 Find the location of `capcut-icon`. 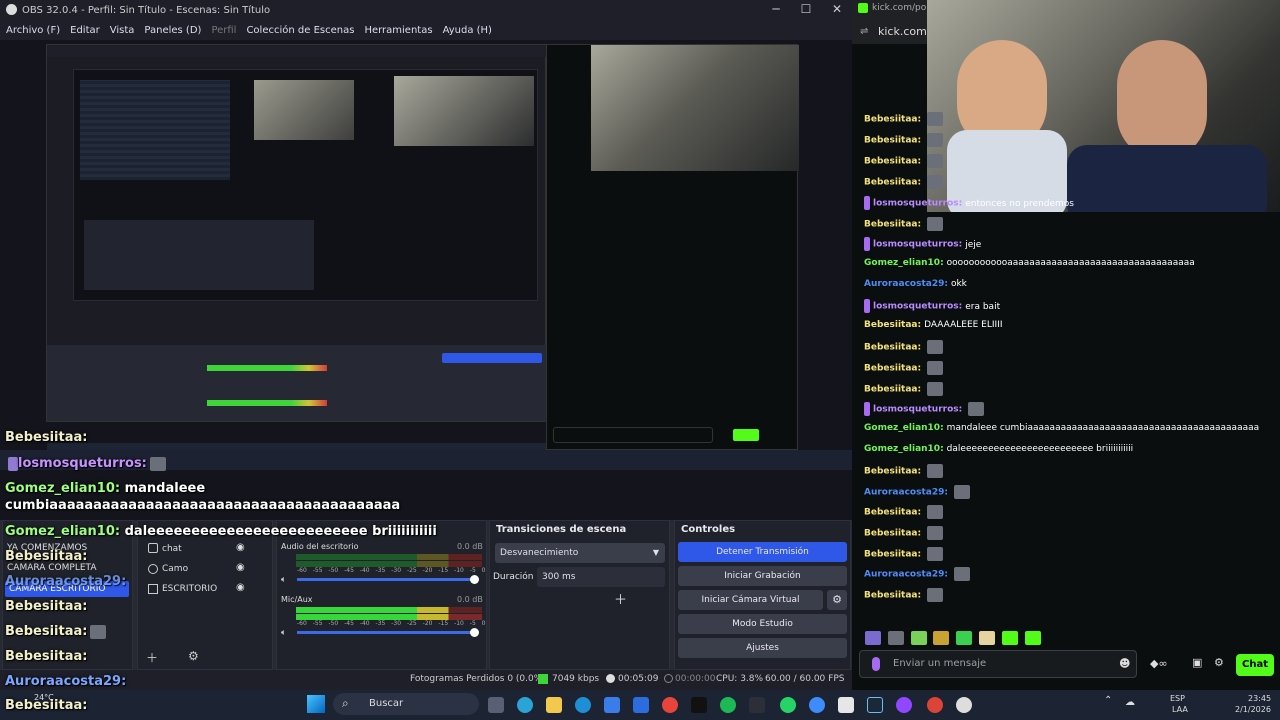

capcut-icon is located at coordinates (846, 705).